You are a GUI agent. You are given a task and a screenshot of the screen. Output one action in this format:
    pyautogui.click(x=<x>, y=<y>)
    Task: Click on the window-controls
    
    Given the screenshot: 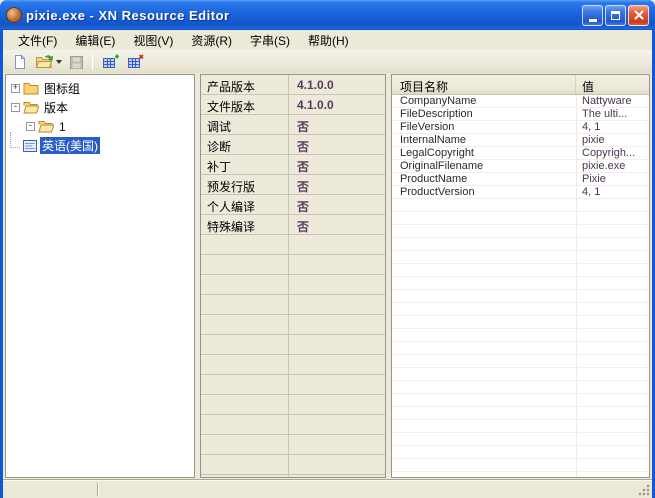 What is the action you would take?
    pyautogui.click(x=615, y=15)
    